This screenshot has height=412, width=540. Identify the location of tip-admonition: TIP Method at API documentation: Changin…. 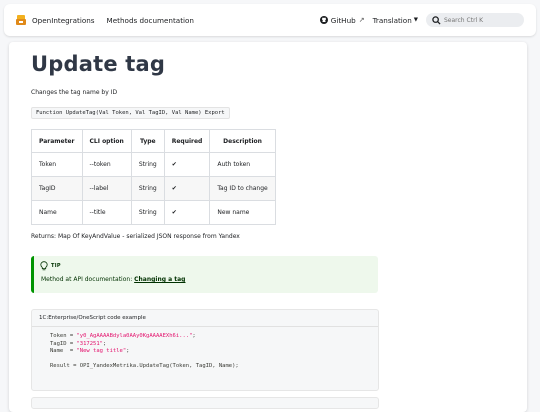
(204, 274).